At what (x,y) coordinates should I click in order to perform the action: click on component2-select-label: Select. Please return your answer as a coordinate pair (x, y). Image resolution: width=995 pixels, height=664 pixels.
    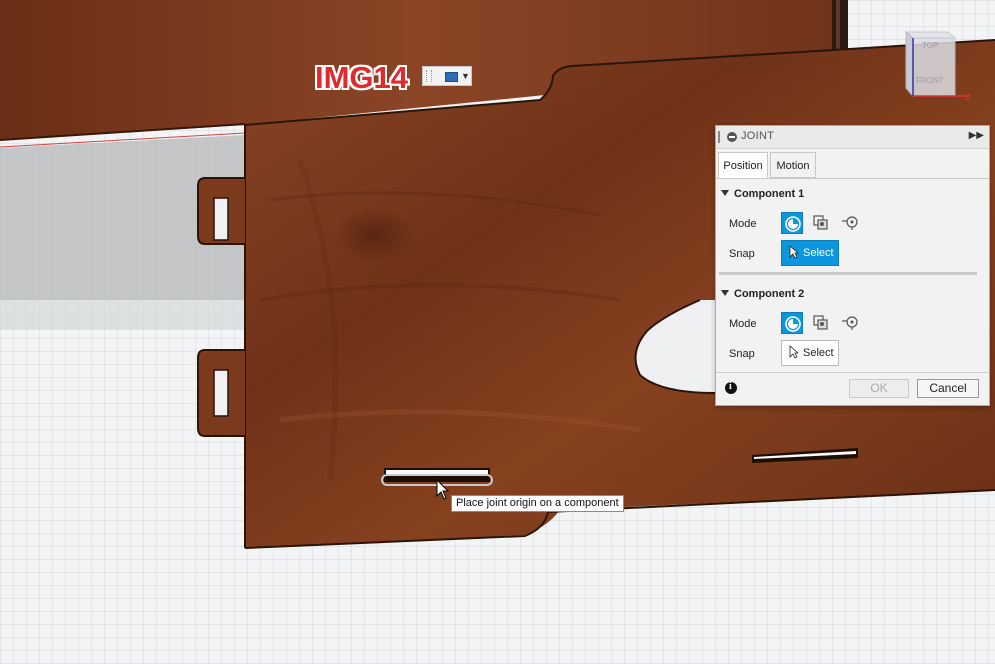
    Looking at the image, I should click on (818, 353).